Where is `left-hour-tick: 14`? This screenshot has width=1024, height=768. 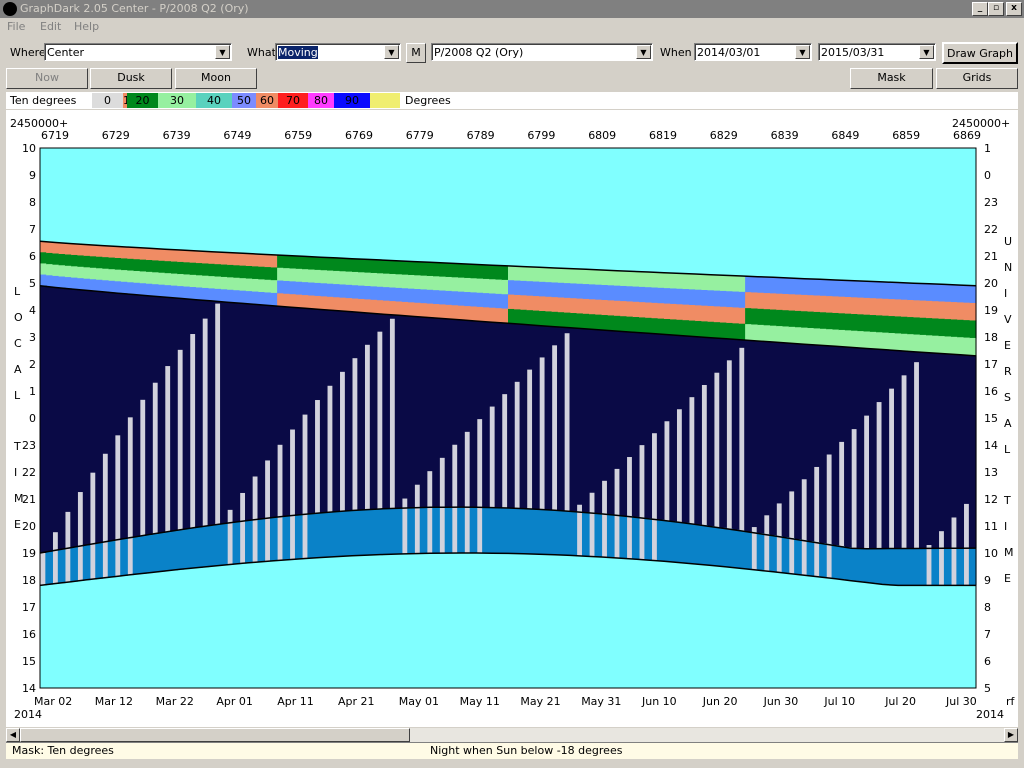
left-hour-tick: 14 is located at coordinates (29, 688).